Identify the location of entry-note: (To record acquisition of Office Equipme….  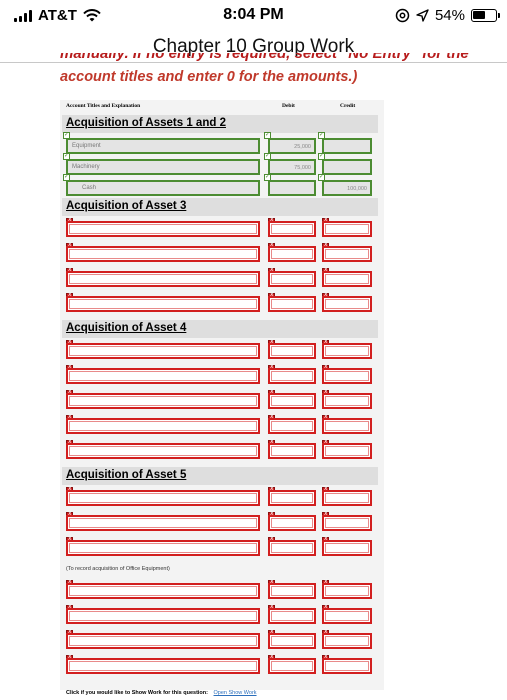
(118, 569).